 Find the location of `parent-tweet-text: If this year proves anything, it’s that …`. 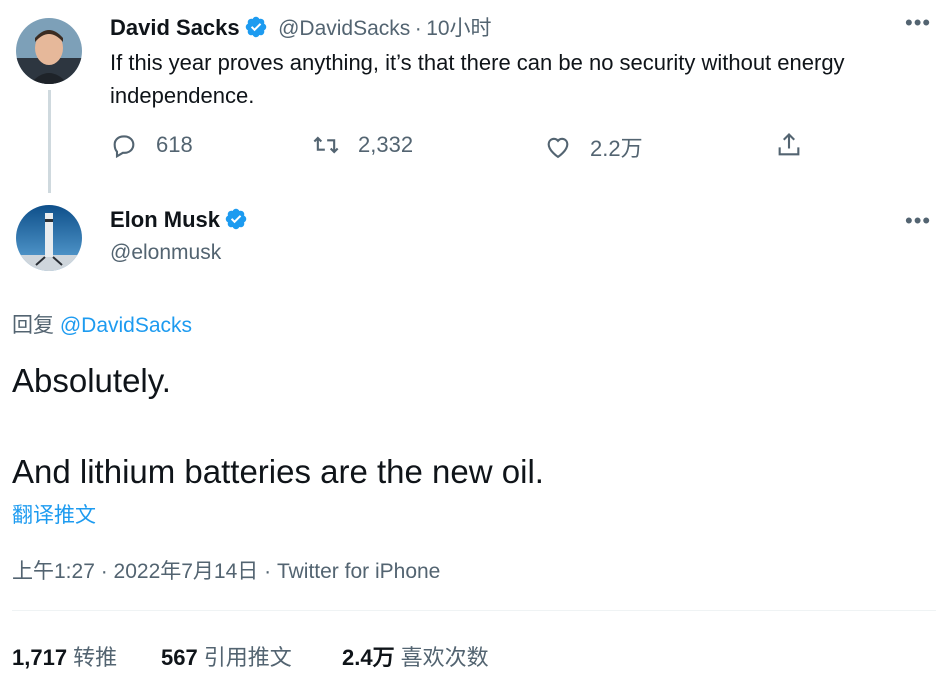

parent-tweet-text: If this year proves anything, it’s that … is located at coordinates (477, 79).